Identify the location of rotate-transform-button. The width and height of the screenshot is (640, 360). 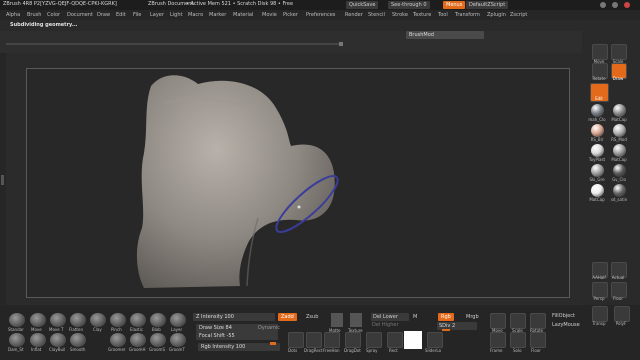
(538, 321).